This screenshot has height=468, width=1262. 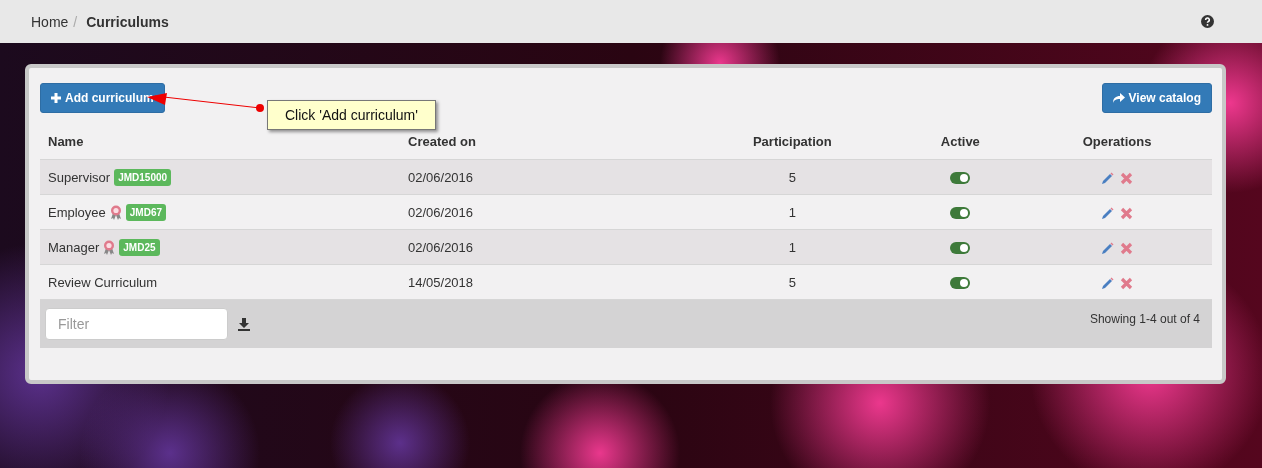 What do you see at coordinates (960, 141) in the screenshot?
I see `column-header: Active` at bounding box center [960, 141].